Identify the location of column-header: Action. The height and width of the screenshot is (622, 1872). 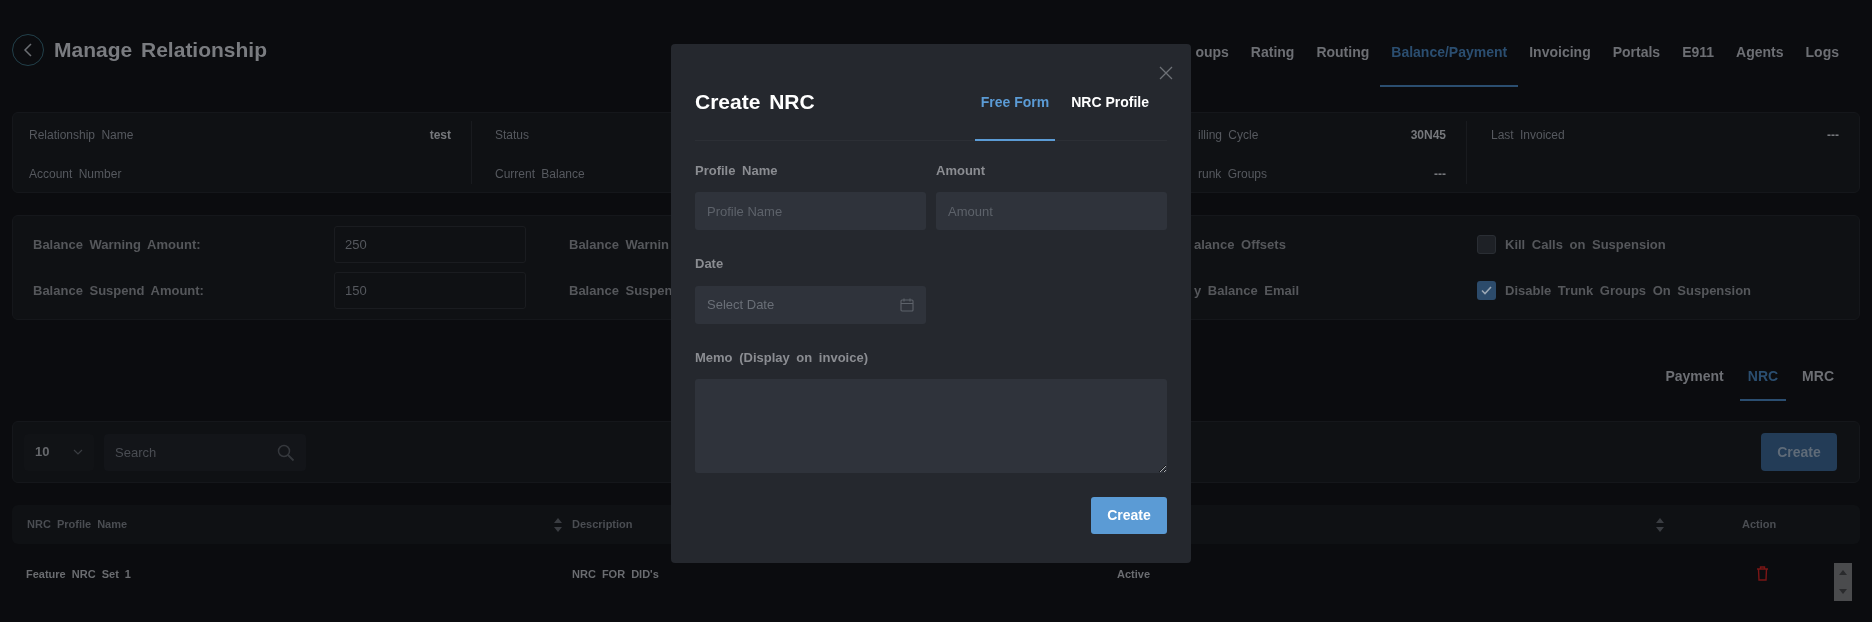
(1759, 524).